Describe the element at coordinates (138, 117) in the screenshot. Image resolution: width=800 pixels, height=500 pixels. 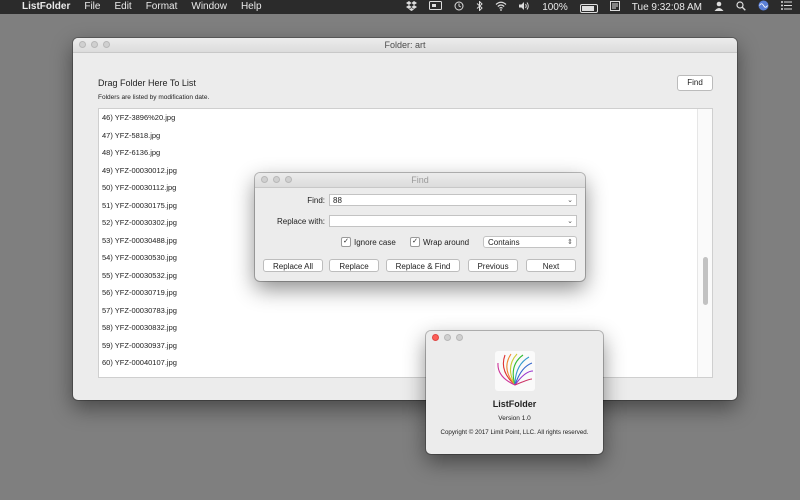
I see `list-item: 46) YFZ-3896%20.jpg` at that location.